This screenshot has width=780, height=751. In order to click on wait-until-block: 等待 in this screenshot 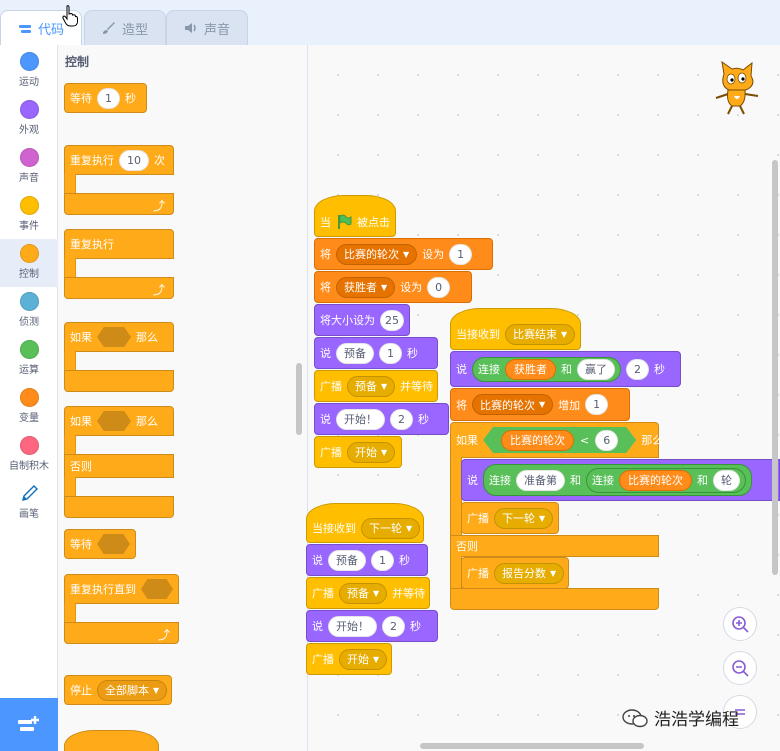, I will do `click(100, 544)`.